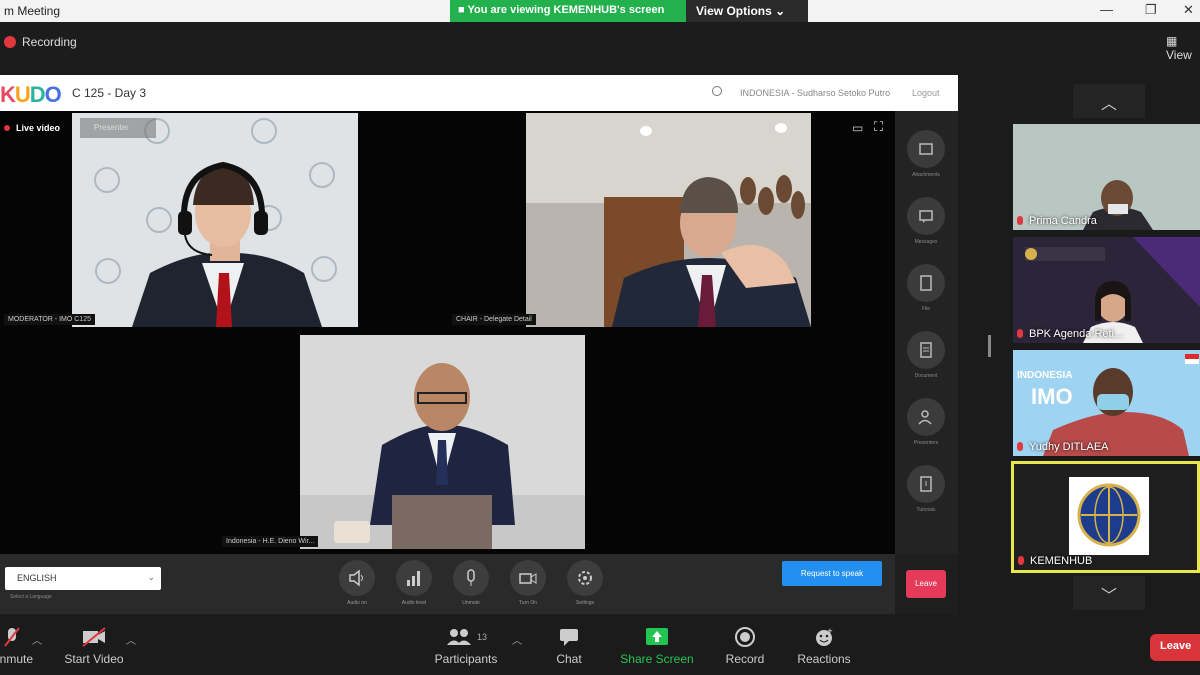 The height and width of the screenshot is (675, 1200). Describe the element at coordinates (32, 11) in the screenshot. I see `window-title: m Meeting` at that location.